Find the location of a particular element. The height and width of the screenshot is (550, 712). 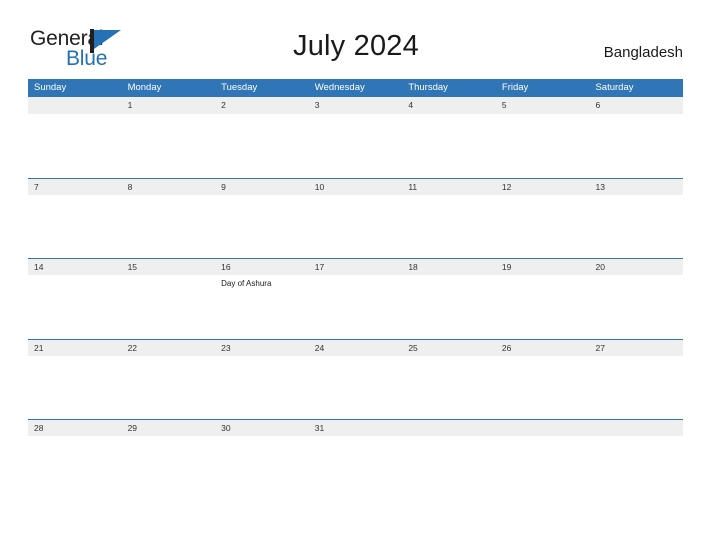

day-number: 11 is located at coordinates (449, 187).